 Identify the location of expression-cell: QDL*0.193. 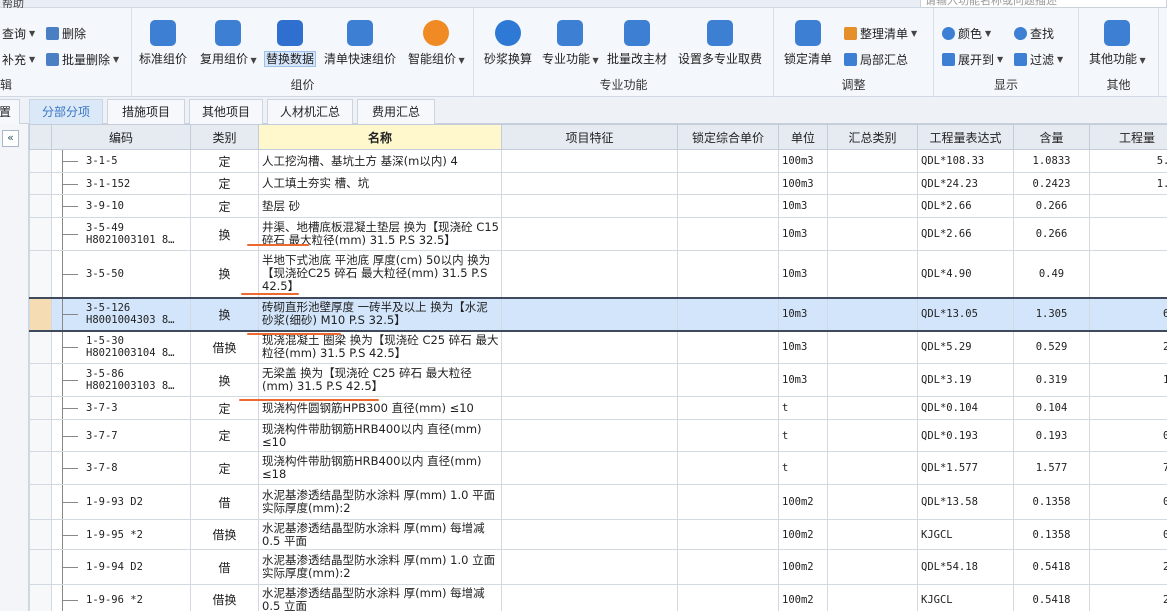
(965, 435).